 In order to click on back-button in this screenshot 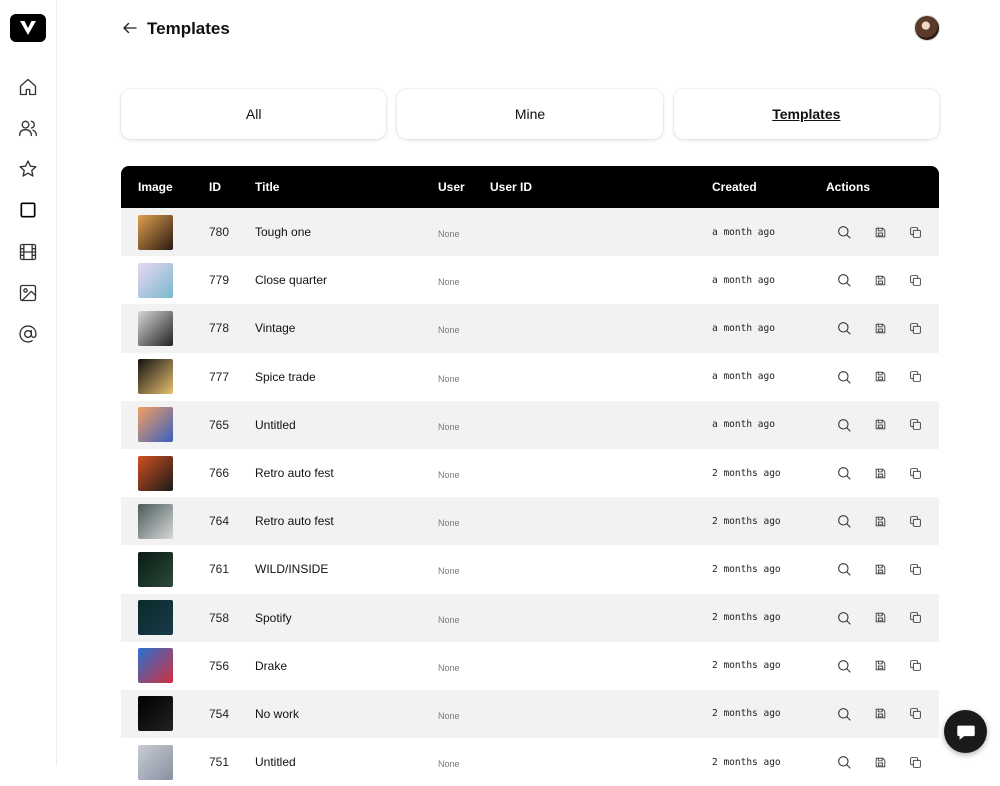, I will do `click(130, 28)`.